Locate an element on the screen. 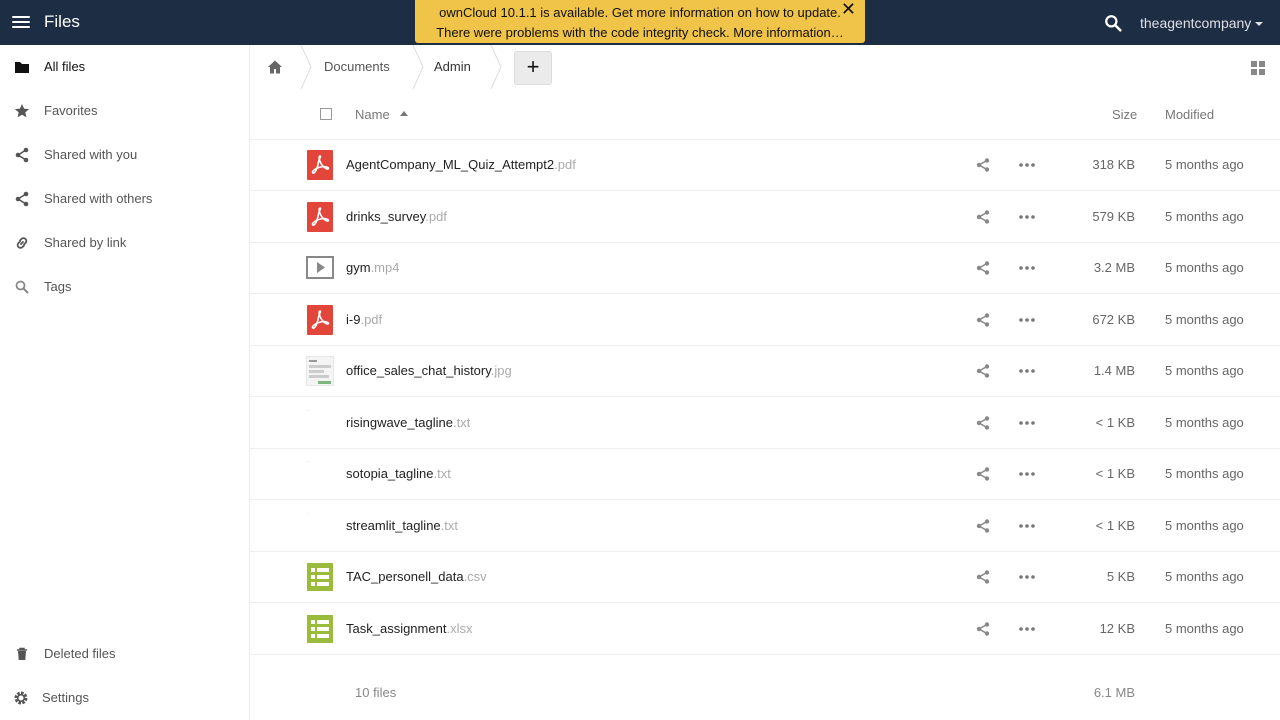 The width and height of the screenshot is (1280, 720). breadcrumb-label: Admin is located at coordinates (452, 66).